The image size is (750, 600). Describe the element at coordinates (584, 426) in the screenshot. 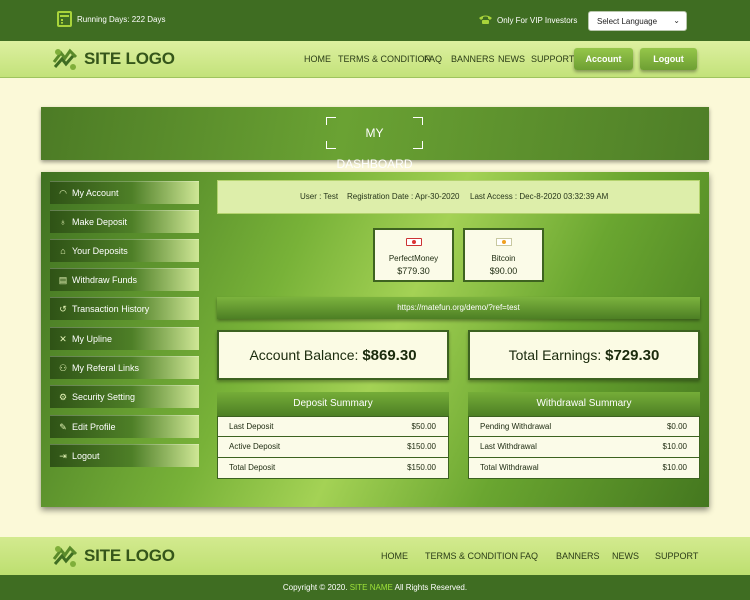

I see `table-row: Pending Withdrawal $0.00` at that location.